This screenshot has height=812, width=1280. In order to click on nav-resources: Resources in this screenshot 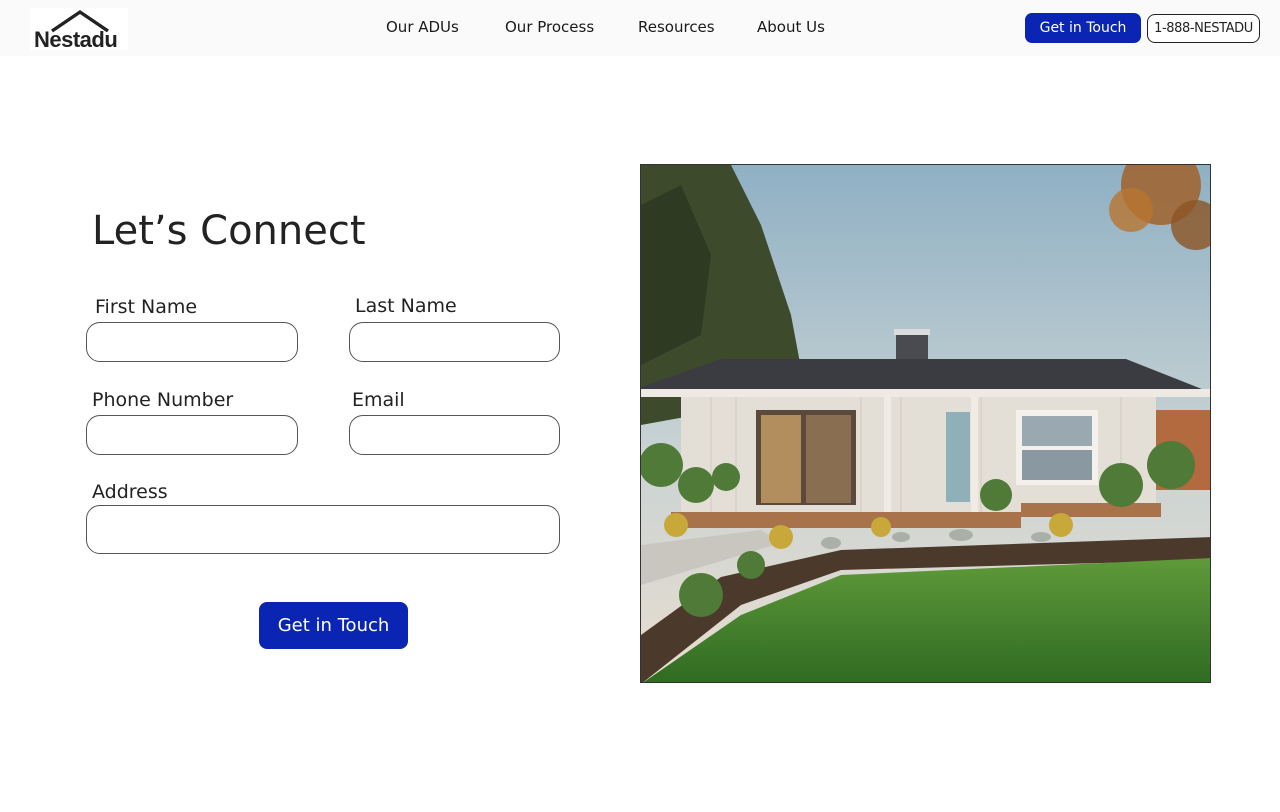, I will do `click(676, 27)`.